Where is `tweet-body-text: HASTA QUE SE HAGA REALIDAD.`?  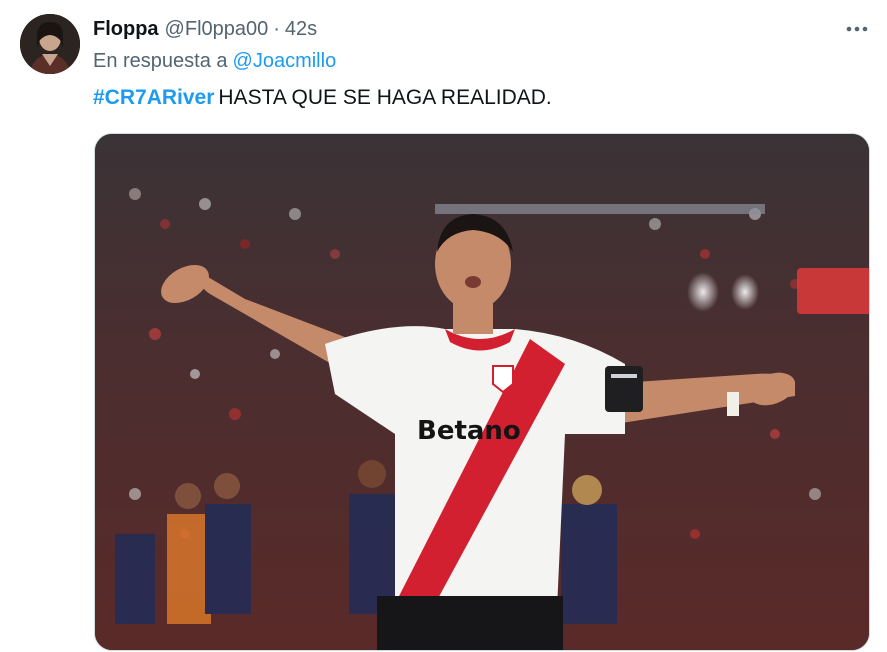
tweet-body-text: HASTA QUE SE HAGA REALIDAD. is located at coordinates (385, 97).